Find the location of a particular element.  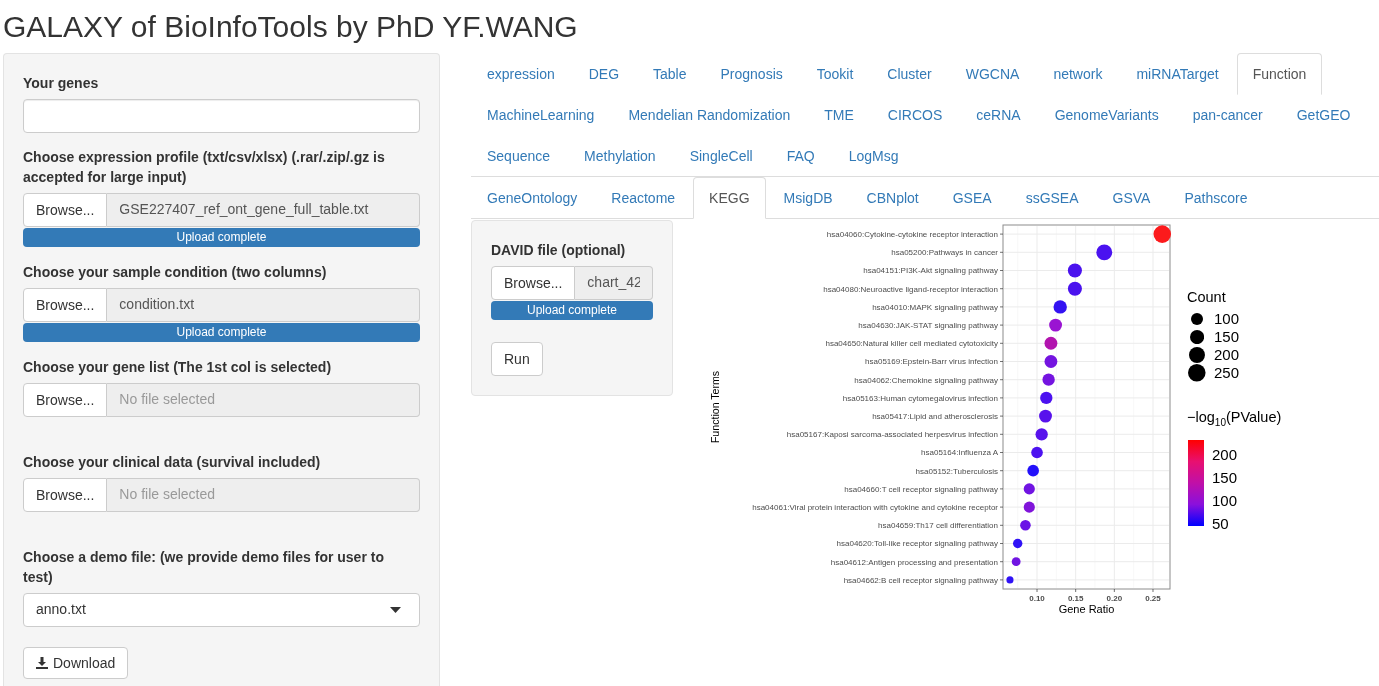

tab: TME is located at coordinates (839, 115).